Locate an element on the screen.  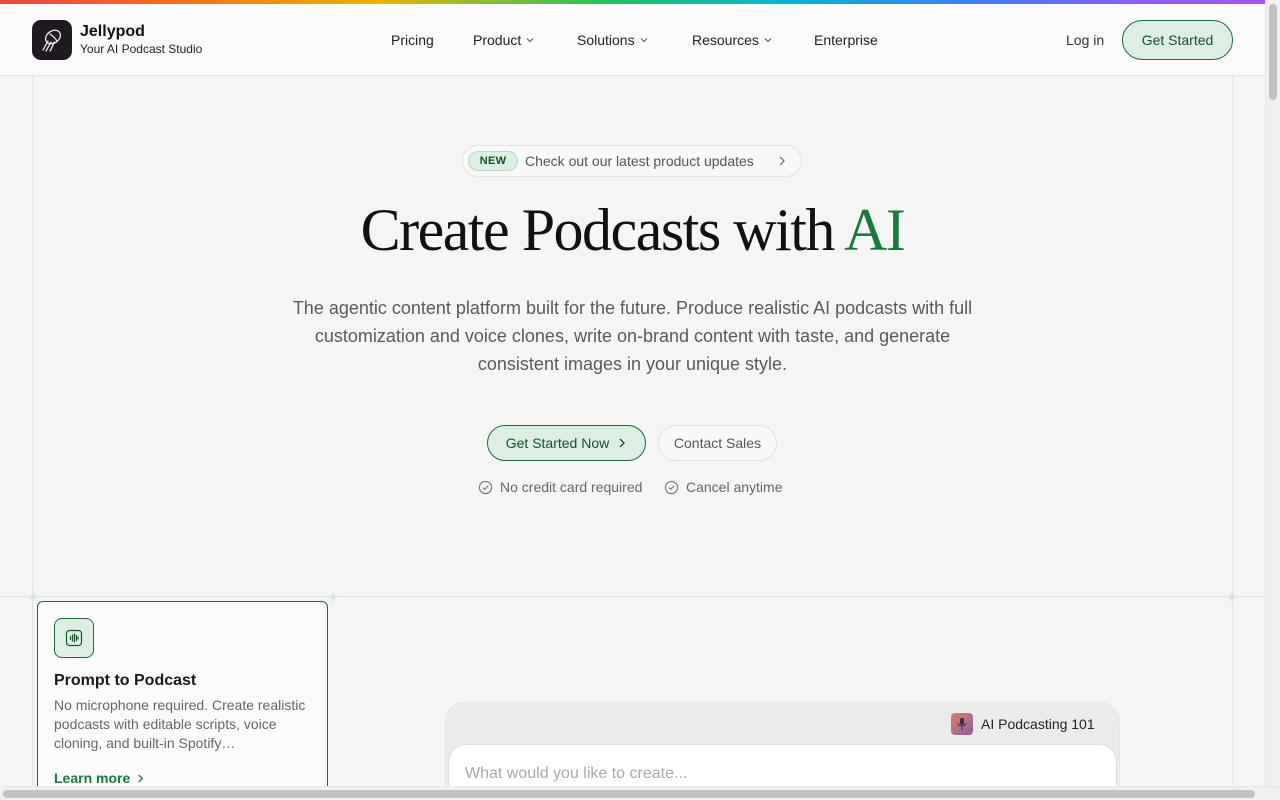
get-started-now-button: Get Started Now is located at coordinates (566, 443).